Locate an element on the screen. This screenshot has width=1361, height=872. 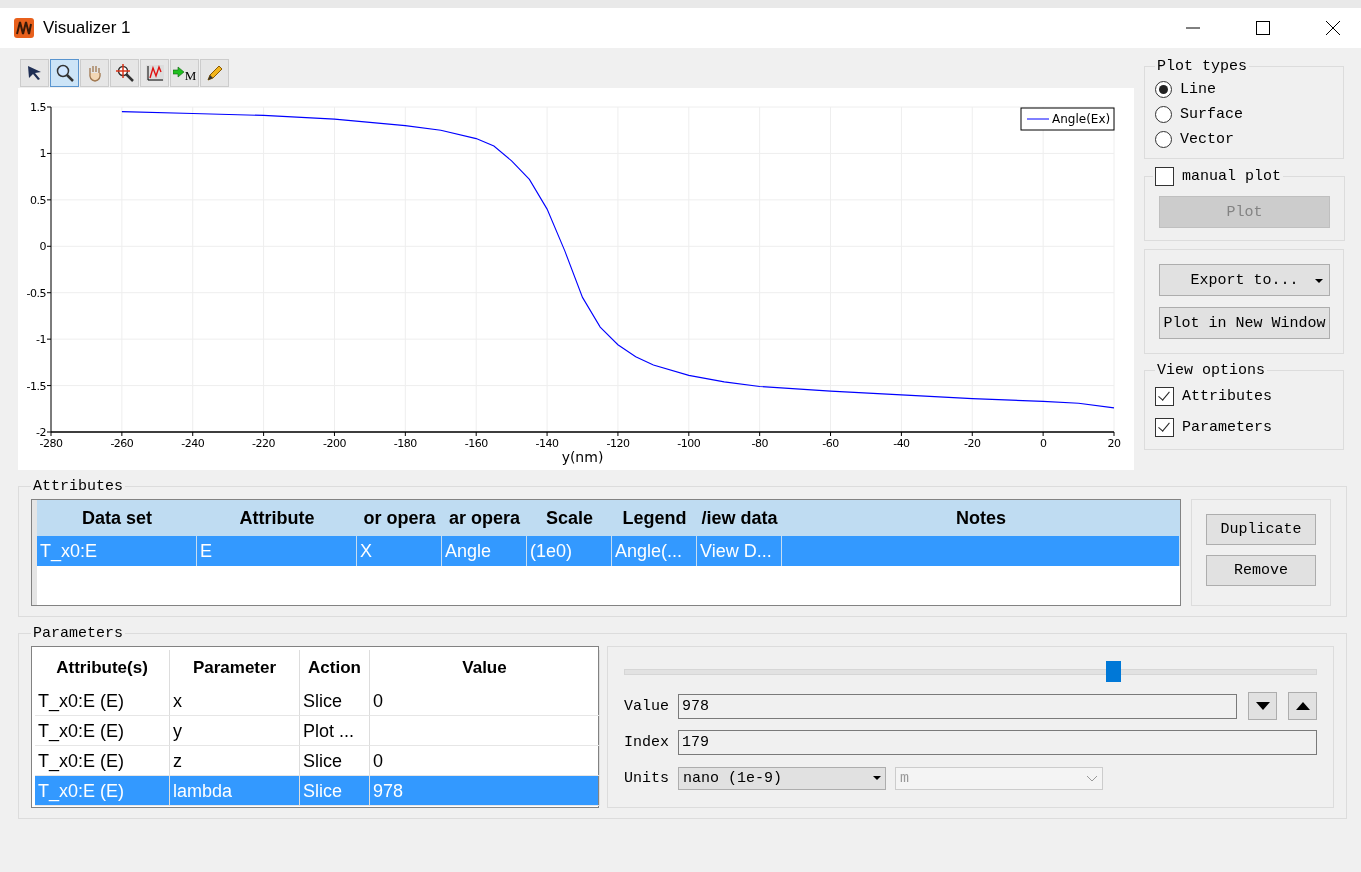
tool-letter: M is located at coordinates (190, 76).